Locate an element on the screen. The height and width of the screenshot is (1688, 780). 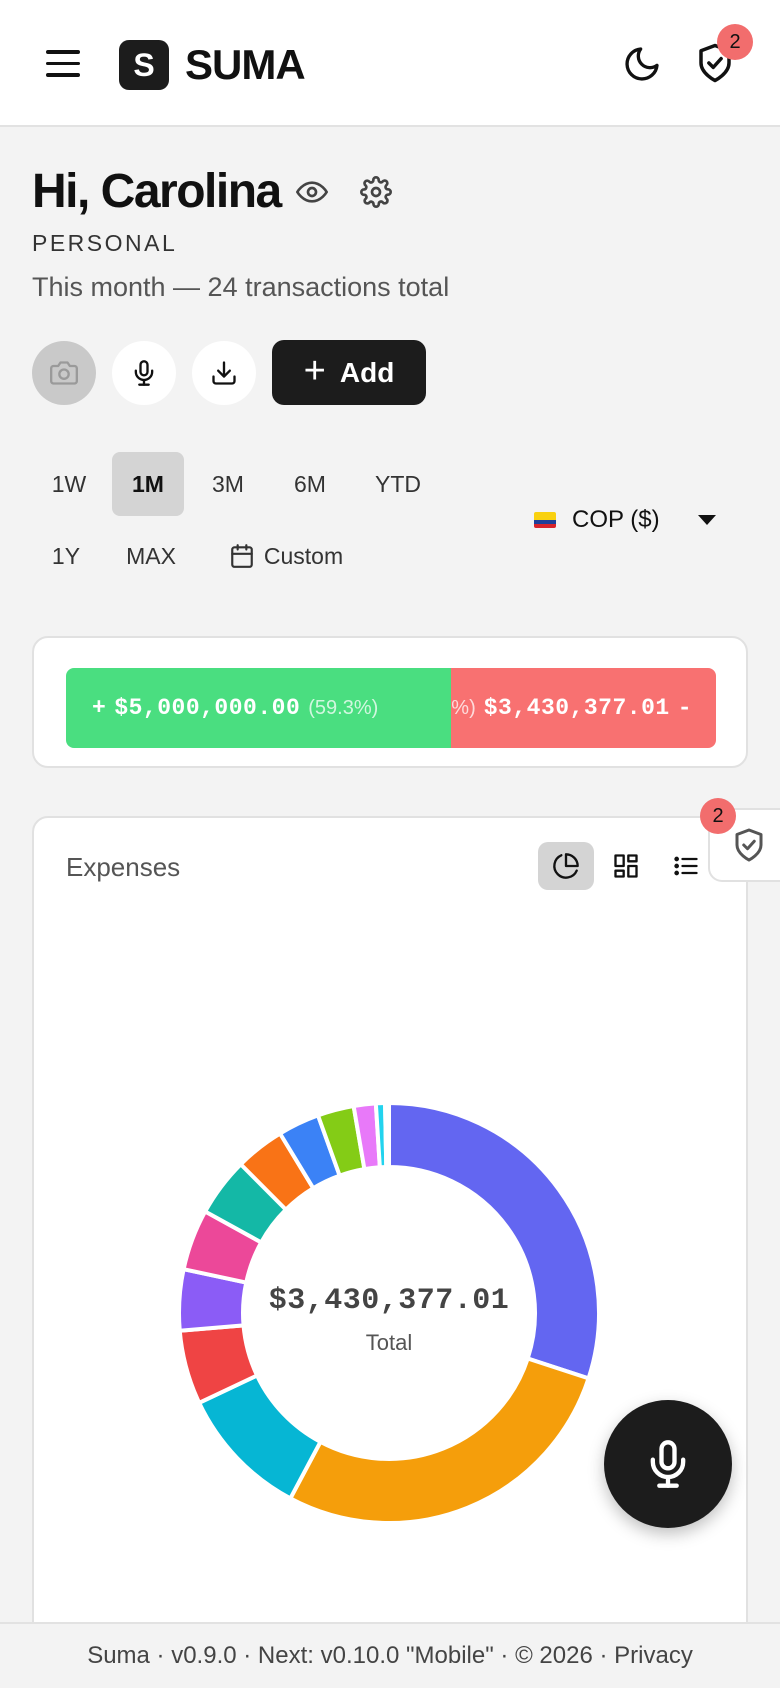
pie-chart-icon is located at coordinates (566, 866).